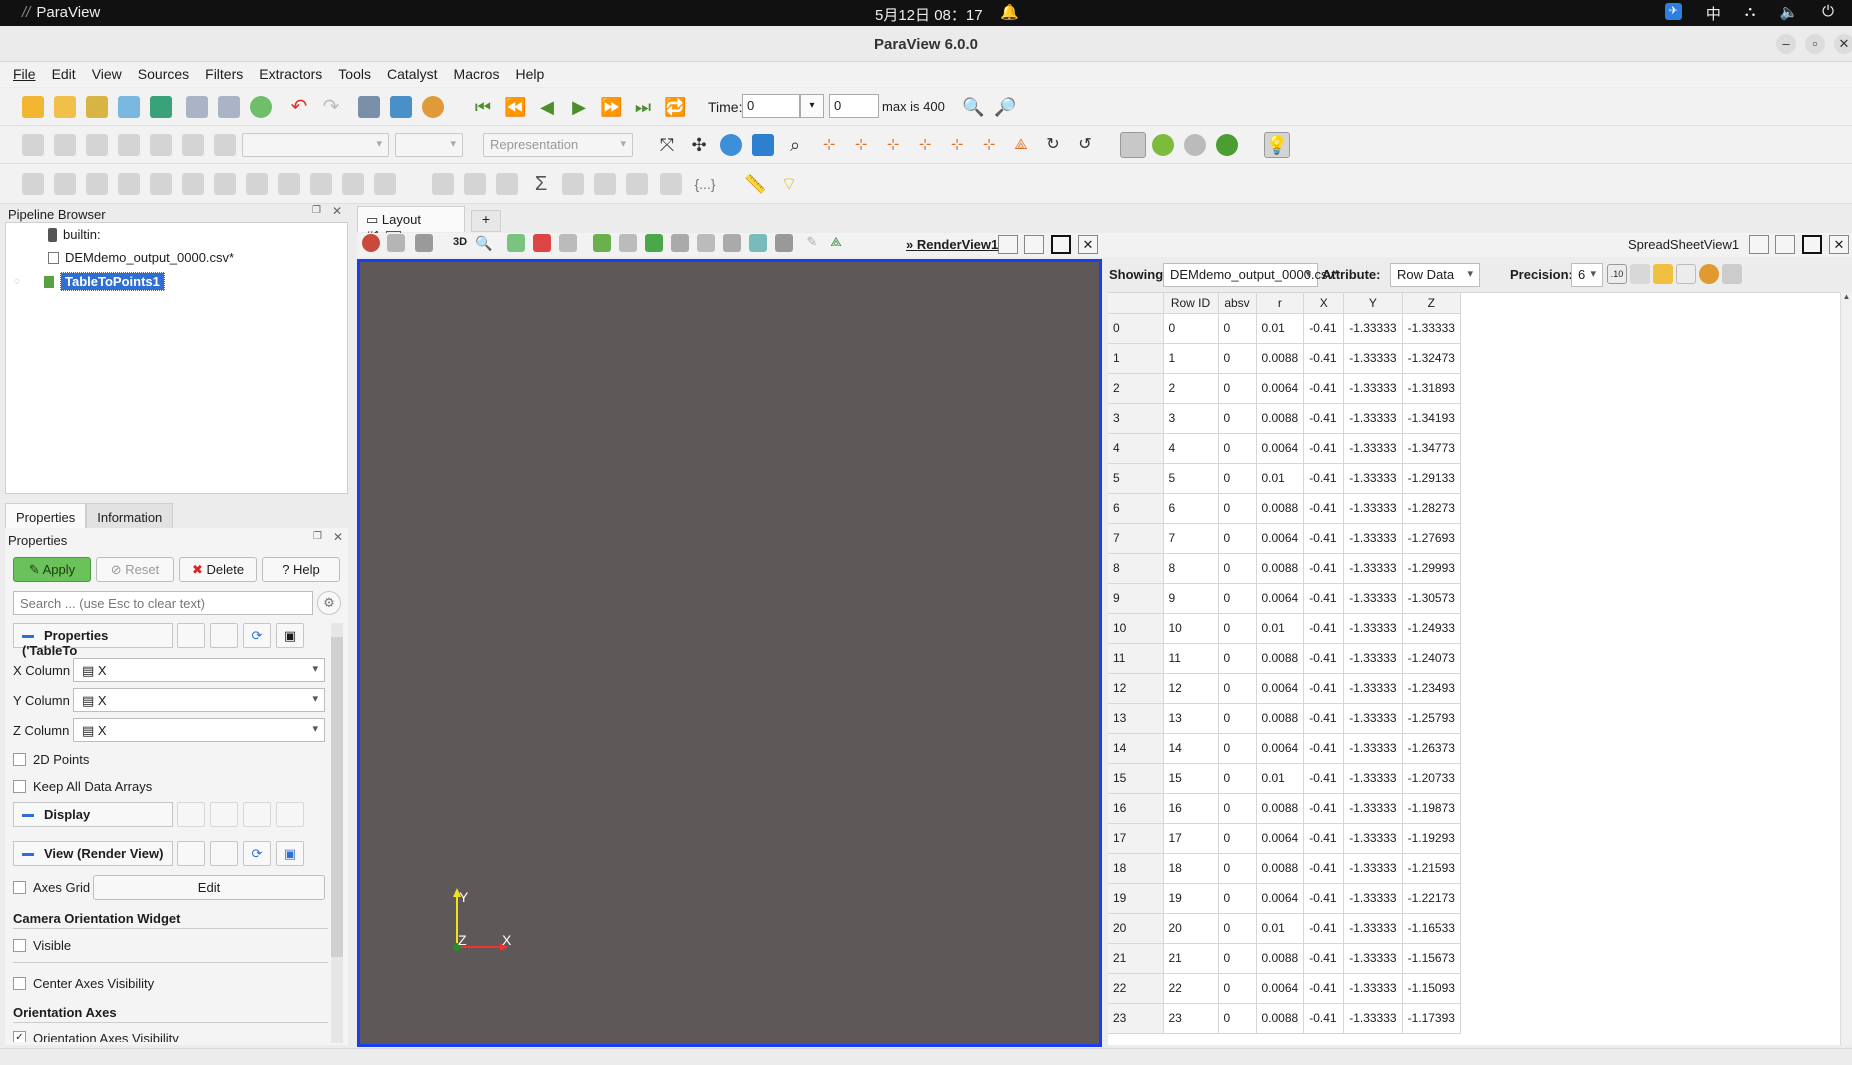 Image resolution: width=1852 pixels, height=1065 pixels. Describe the element at coordinates (1683, 244) in the screenshot. I see `spreadsheet-view-title: SpreadSheetView1` at that location.